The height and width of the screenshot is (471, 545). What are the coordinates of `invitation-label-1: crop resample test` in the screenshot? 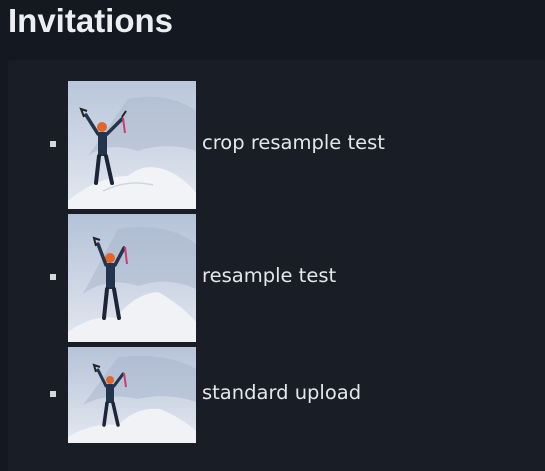 It's located at (293, 142).